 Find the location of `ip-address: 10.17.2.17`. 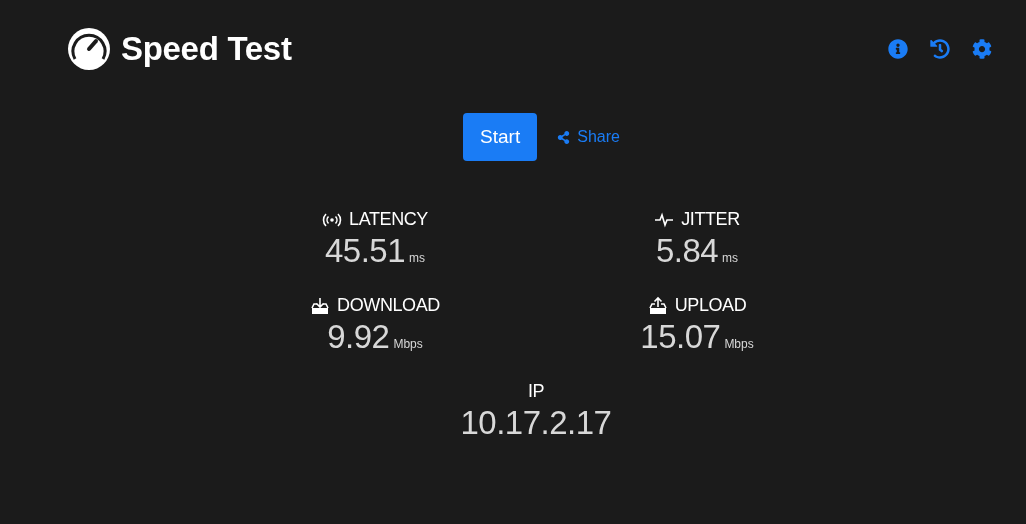

ip-address: 10.17.2.17 is located at coordinates (536, 423).